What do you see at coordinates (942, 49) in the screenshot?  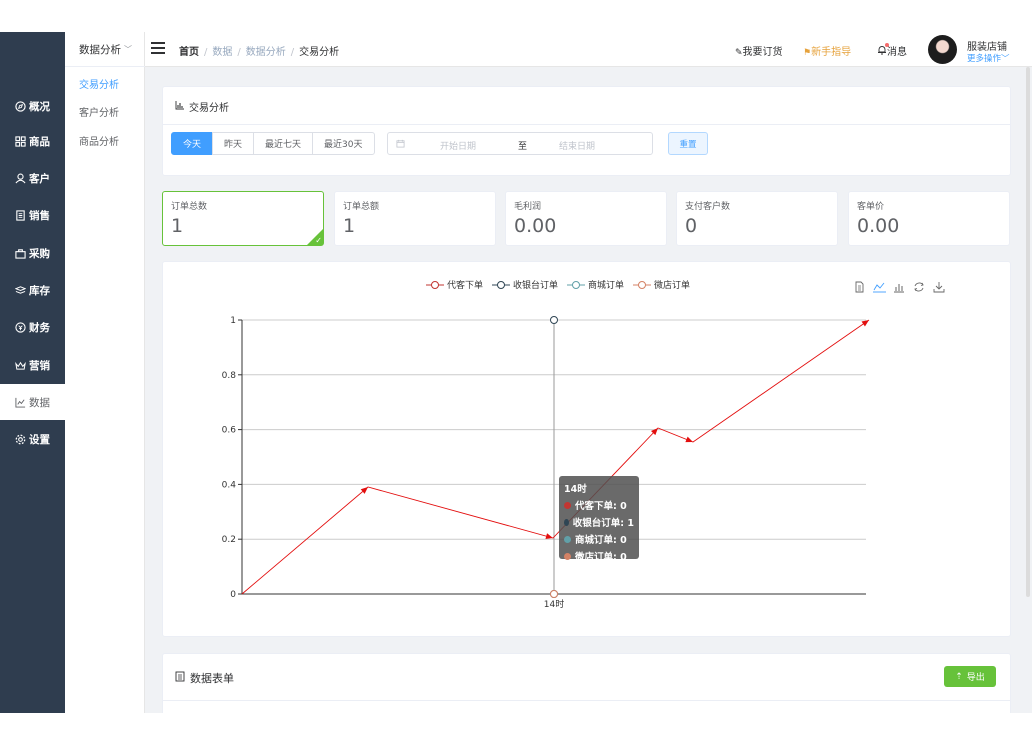 I see `avatar` at bounding box center [942, 49].